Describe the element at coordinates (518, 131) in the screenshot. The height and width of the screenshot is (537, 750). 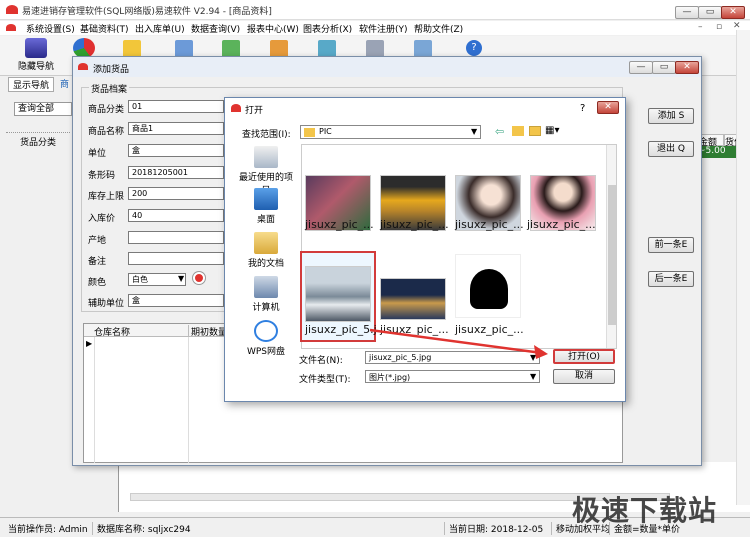
I see `up-folder-icon` at that location.